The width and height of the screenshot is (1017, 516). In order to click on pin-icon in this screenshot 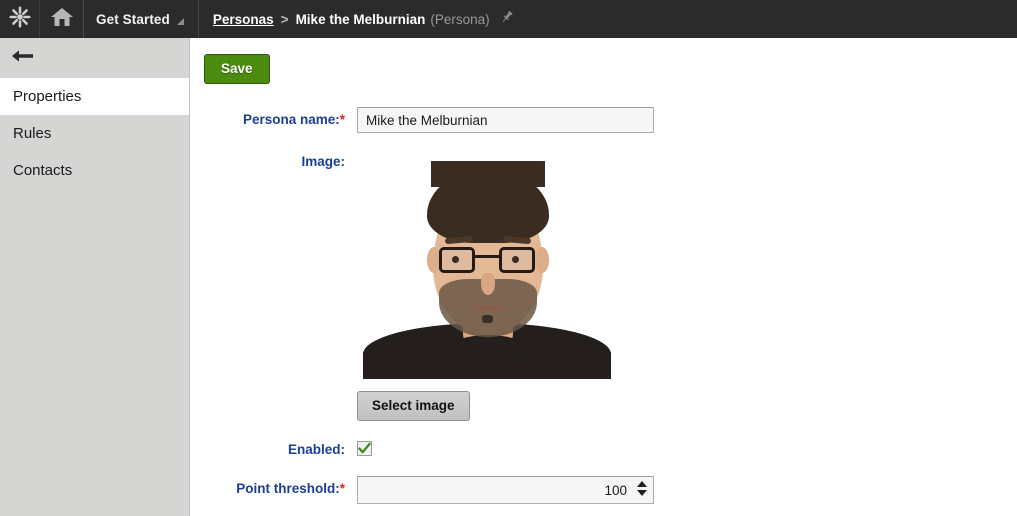, I will do `click(507, 19)`.